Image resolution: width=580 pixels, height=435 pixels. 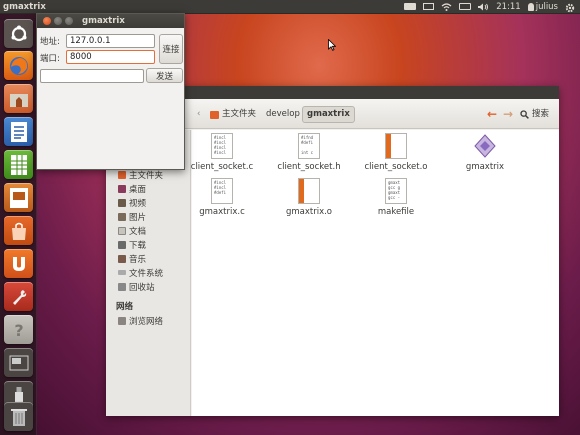 I want to click on sidebar-item-filesystem: 文件系统, so click(x=140, y=272).